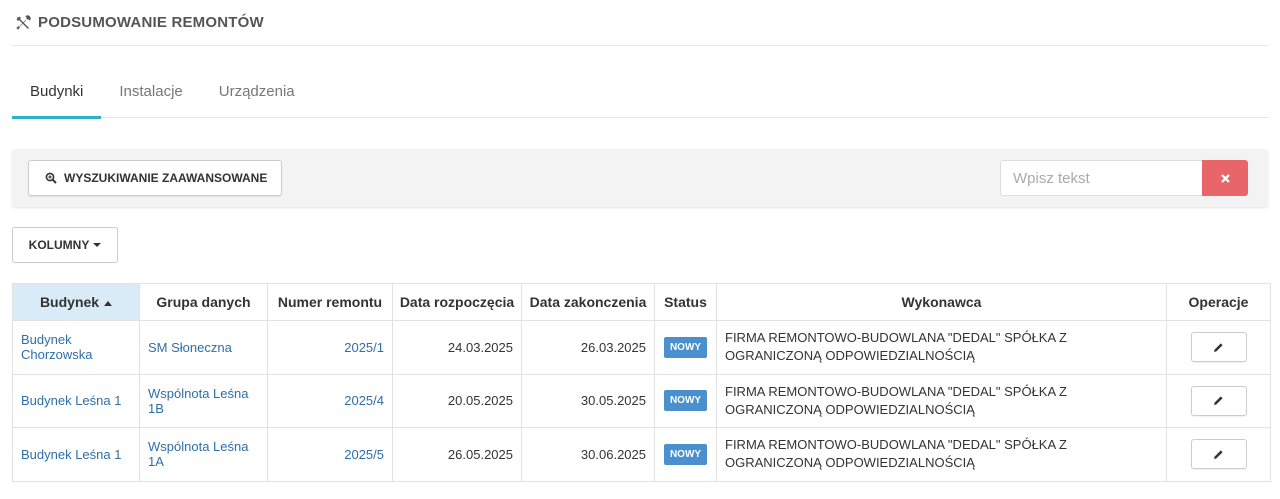  Describe the element at coordinates (588, 454) in the screenshot. I see `cell-end-date: 30.06.2025` at that location.